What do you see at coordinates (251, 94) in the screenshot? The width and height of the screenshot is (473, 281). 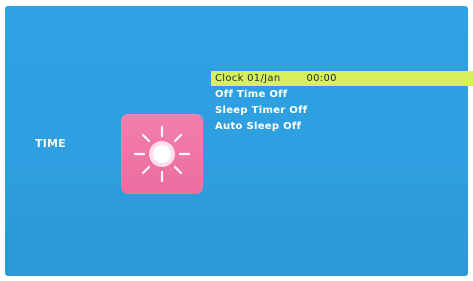 I see `menu-item-label: Off Time Off` at bounding box center [251, 94].